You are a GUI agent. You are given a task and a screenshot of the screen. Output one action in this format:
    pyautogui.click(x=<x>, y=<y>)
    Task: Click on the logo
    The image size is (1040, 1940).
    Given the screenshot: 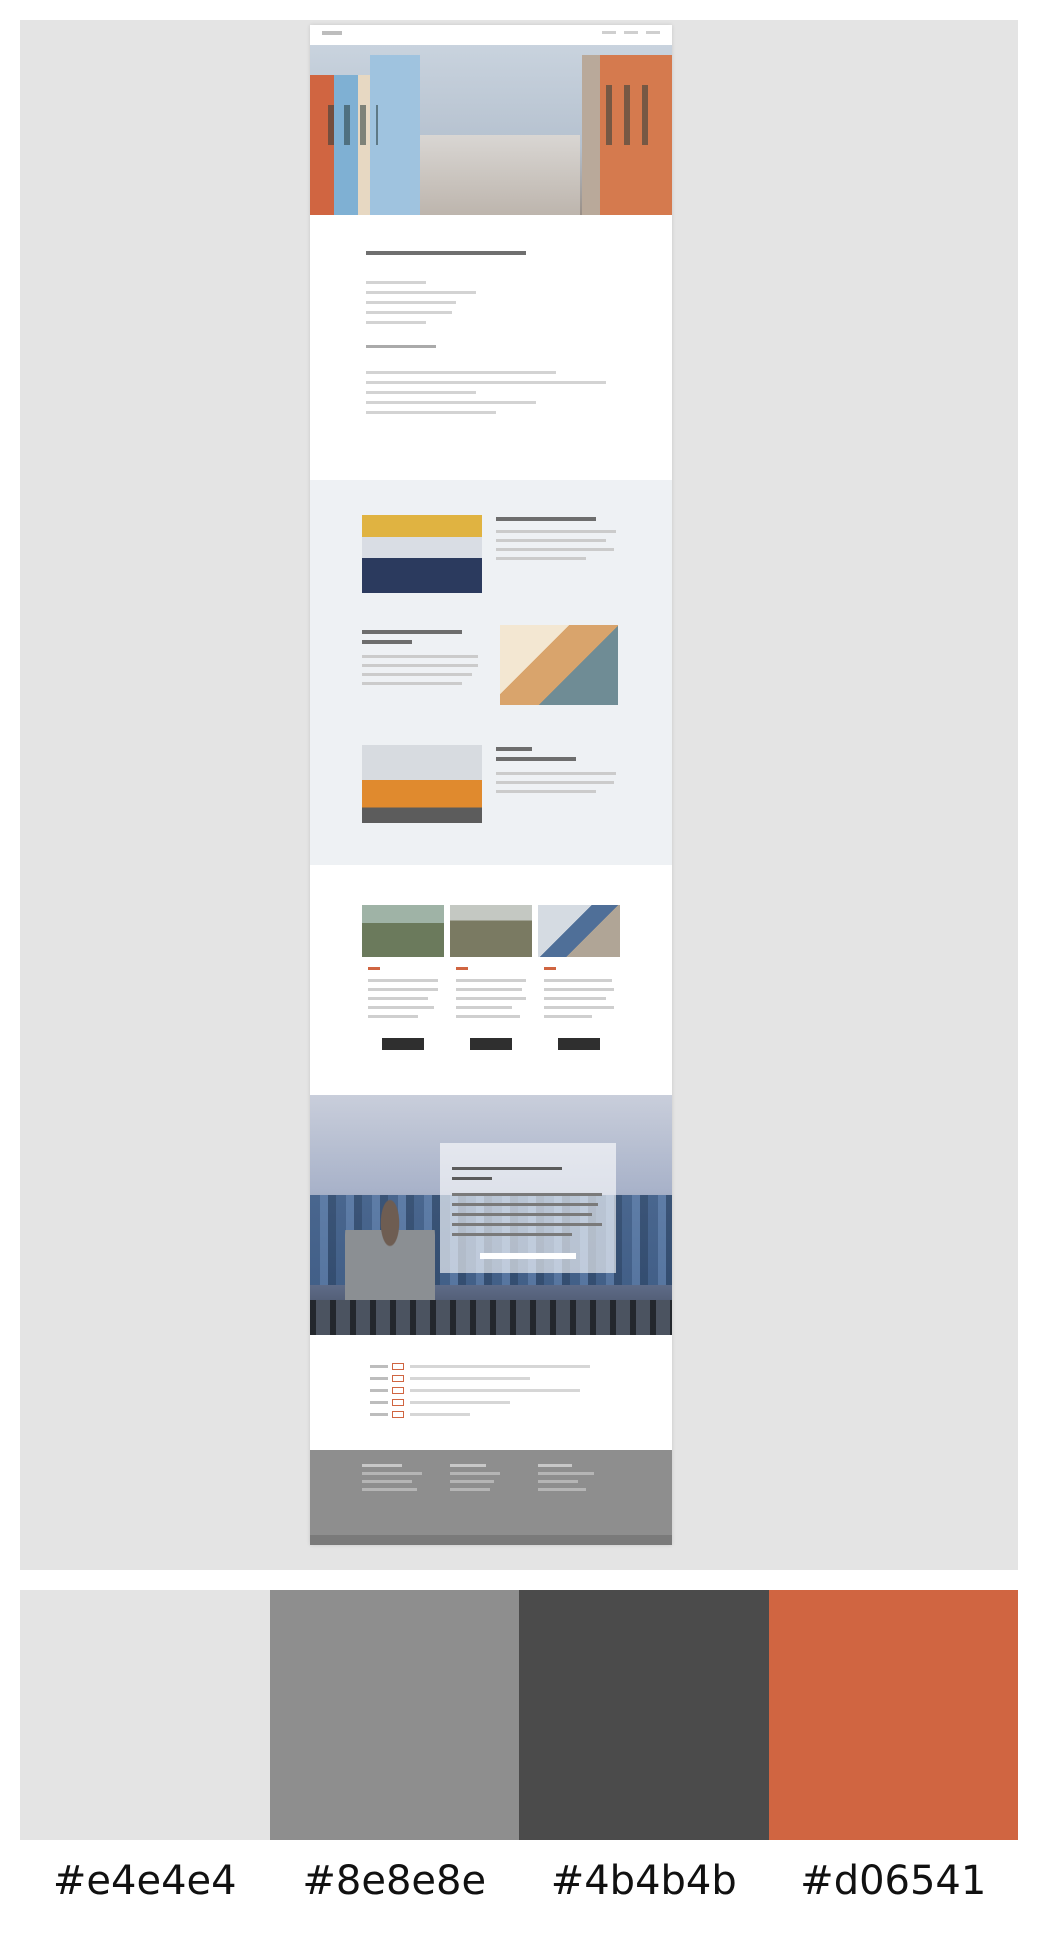 What is the action you would take?
    pyautogui.click(x=332, y=33)
    